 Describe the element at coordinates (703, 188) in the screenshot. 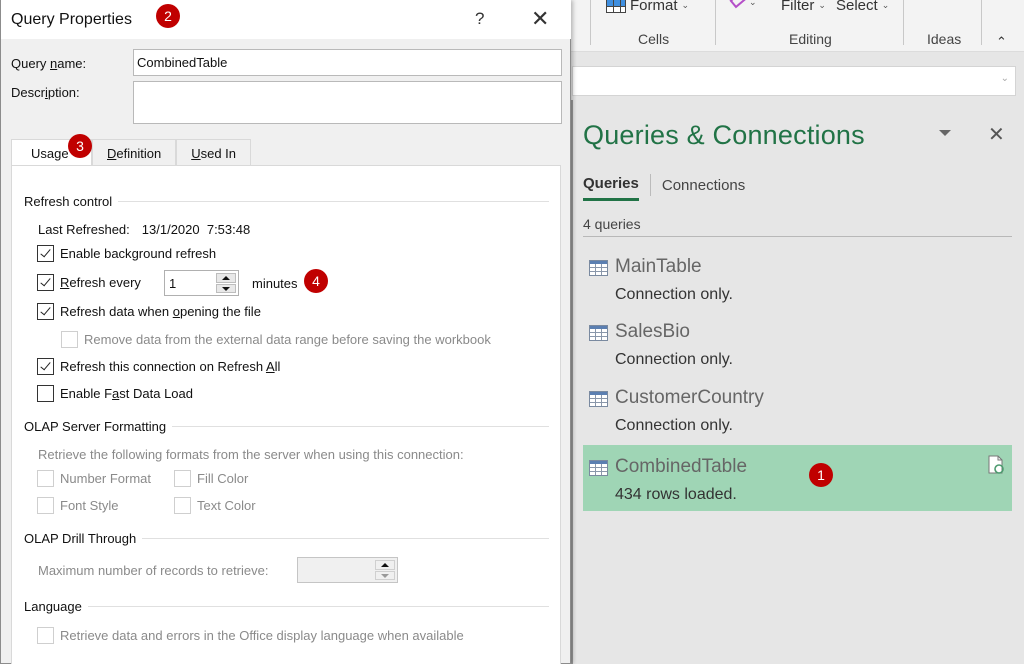

I see `tab-connections: Connections` at that location.